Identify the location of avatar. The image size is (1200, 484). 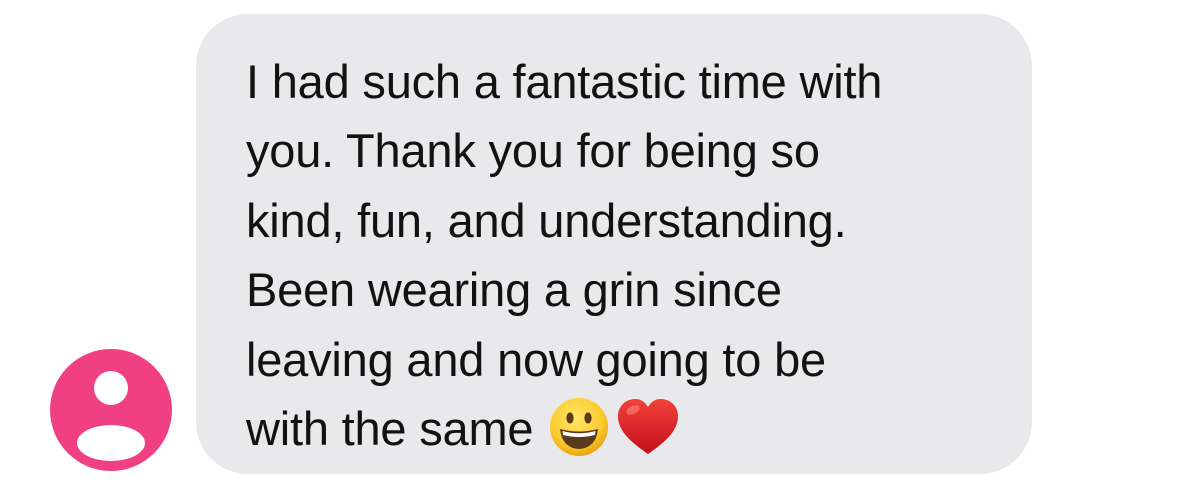
(111, 410).